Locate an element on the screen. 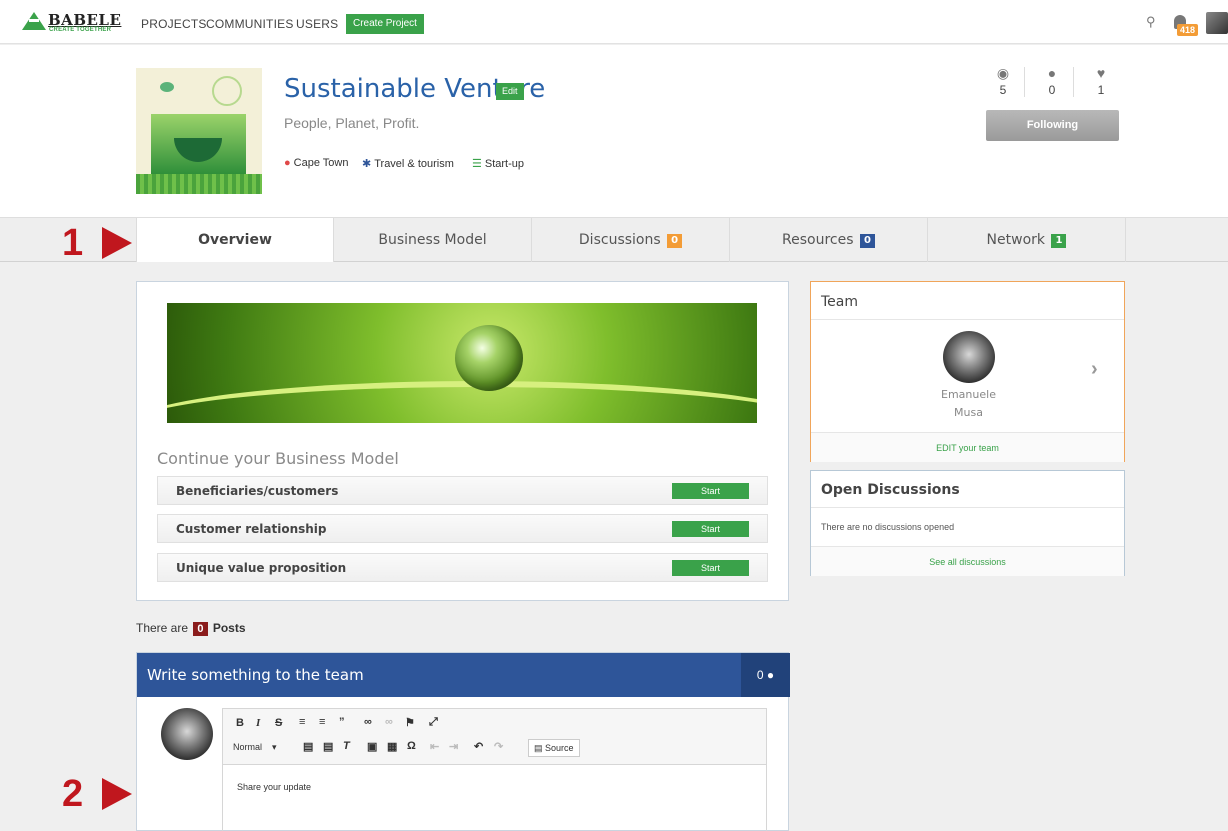  logo-mark-icon is located at coordinates (34, 21).